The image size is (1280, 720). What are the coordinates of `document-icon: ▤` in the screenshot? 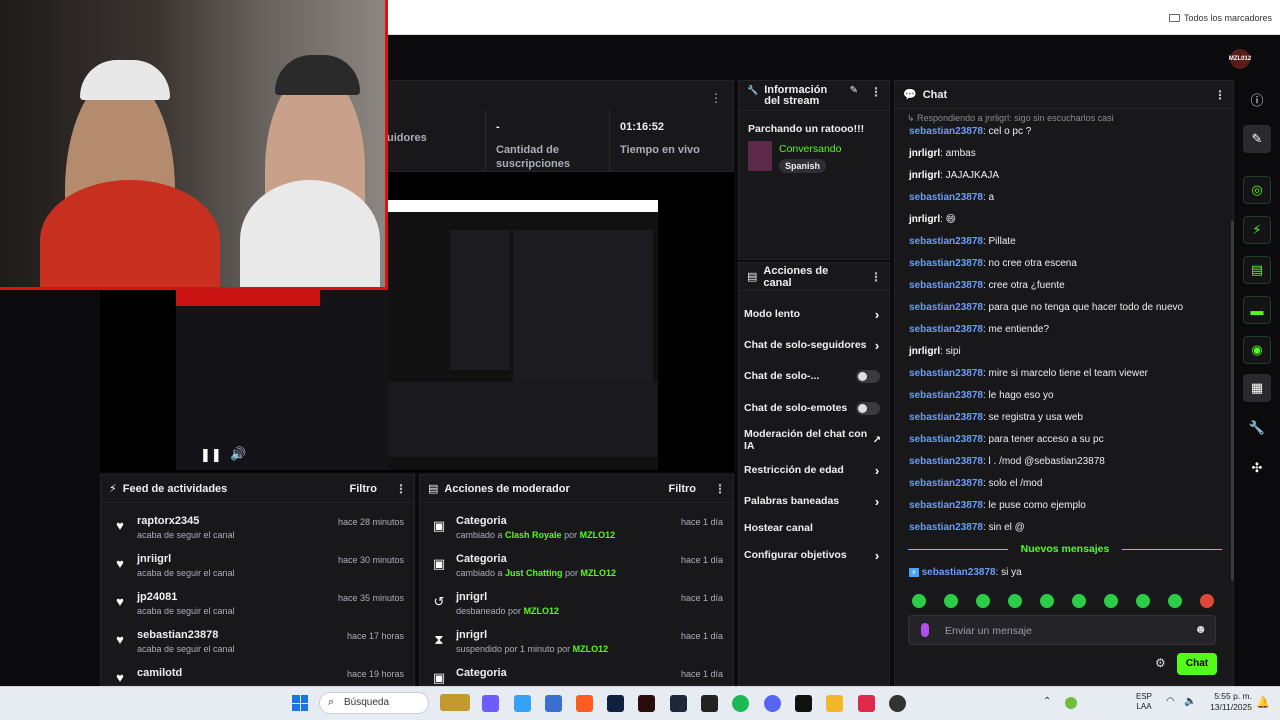 It's located at (1257, 270).